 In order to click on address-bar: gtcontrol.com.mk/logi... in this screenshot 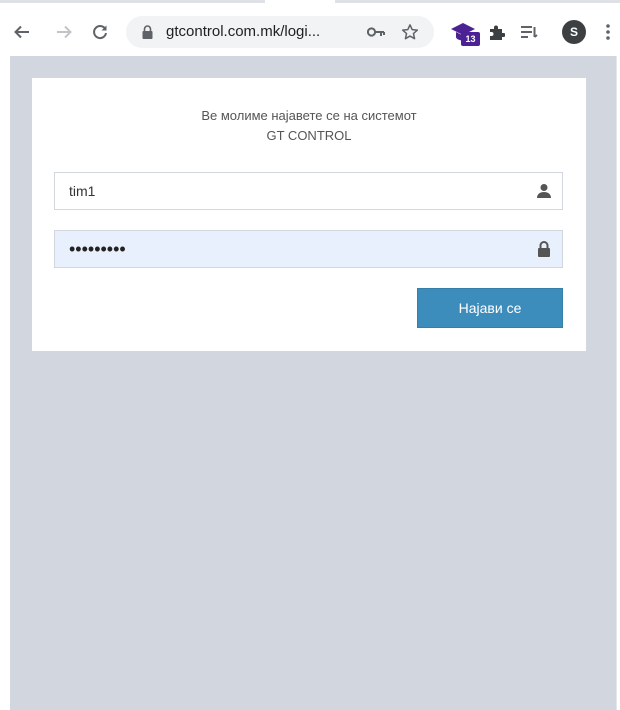, I will do `click(280, 32)`.